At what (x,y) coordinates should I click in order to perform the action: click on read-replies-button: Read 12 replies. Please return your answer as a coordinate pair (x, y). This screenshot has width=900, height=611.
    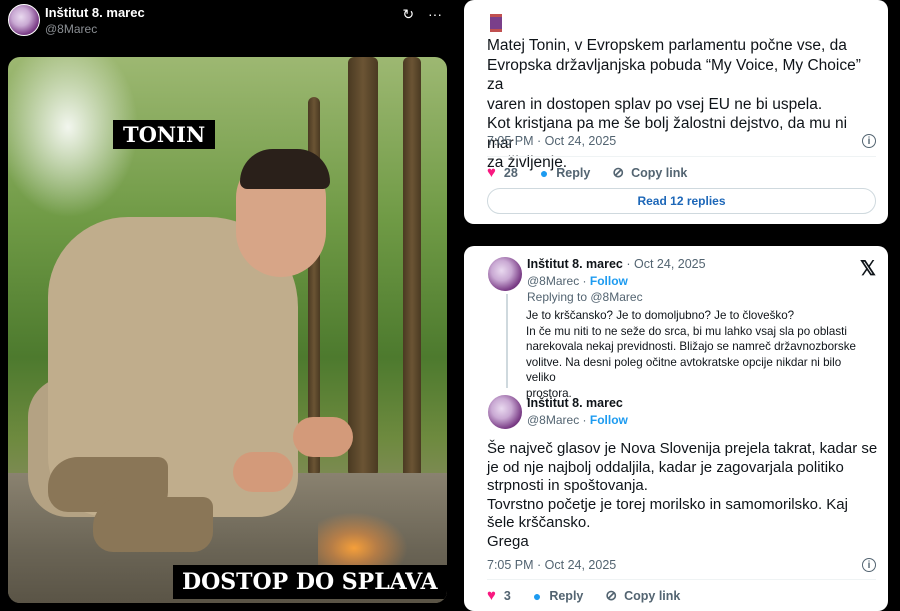
    Looking at the image, I should click on (681, 201).